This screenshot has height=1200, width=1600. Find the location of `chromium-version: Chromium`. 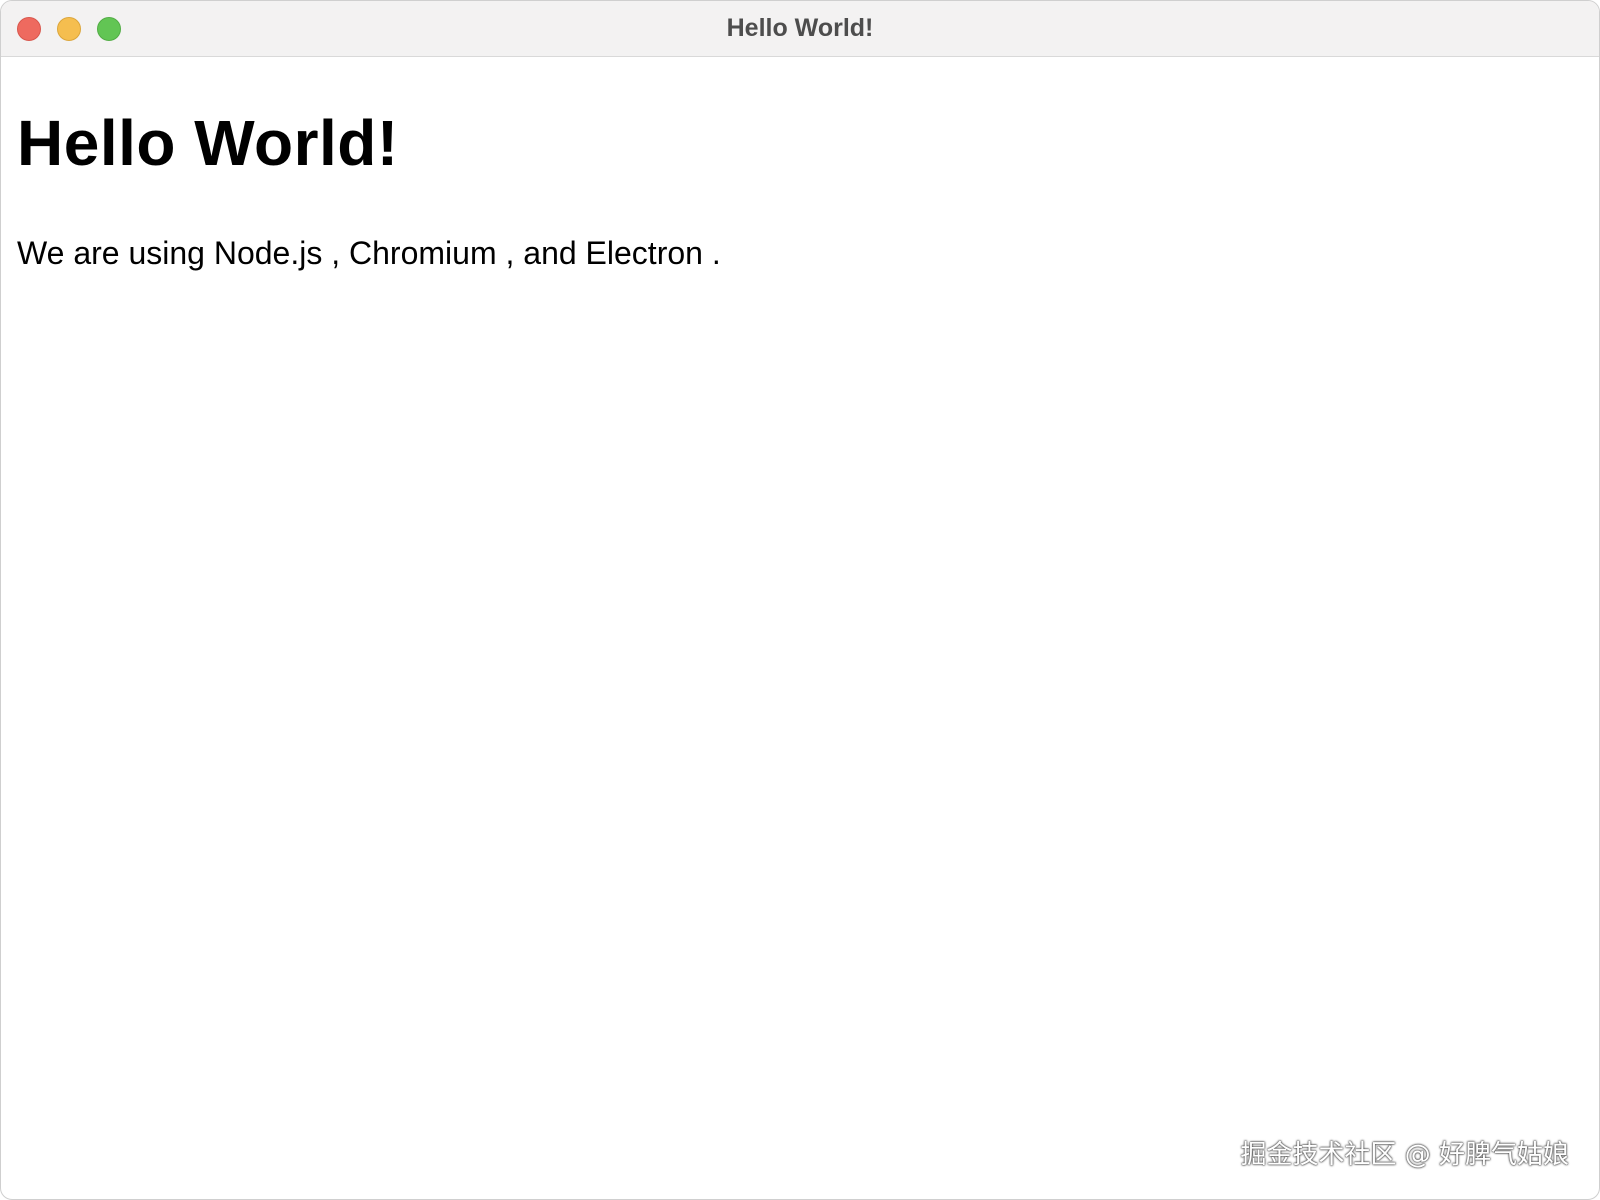

chromium-version: Chromium is located at coordinates (423, 253).